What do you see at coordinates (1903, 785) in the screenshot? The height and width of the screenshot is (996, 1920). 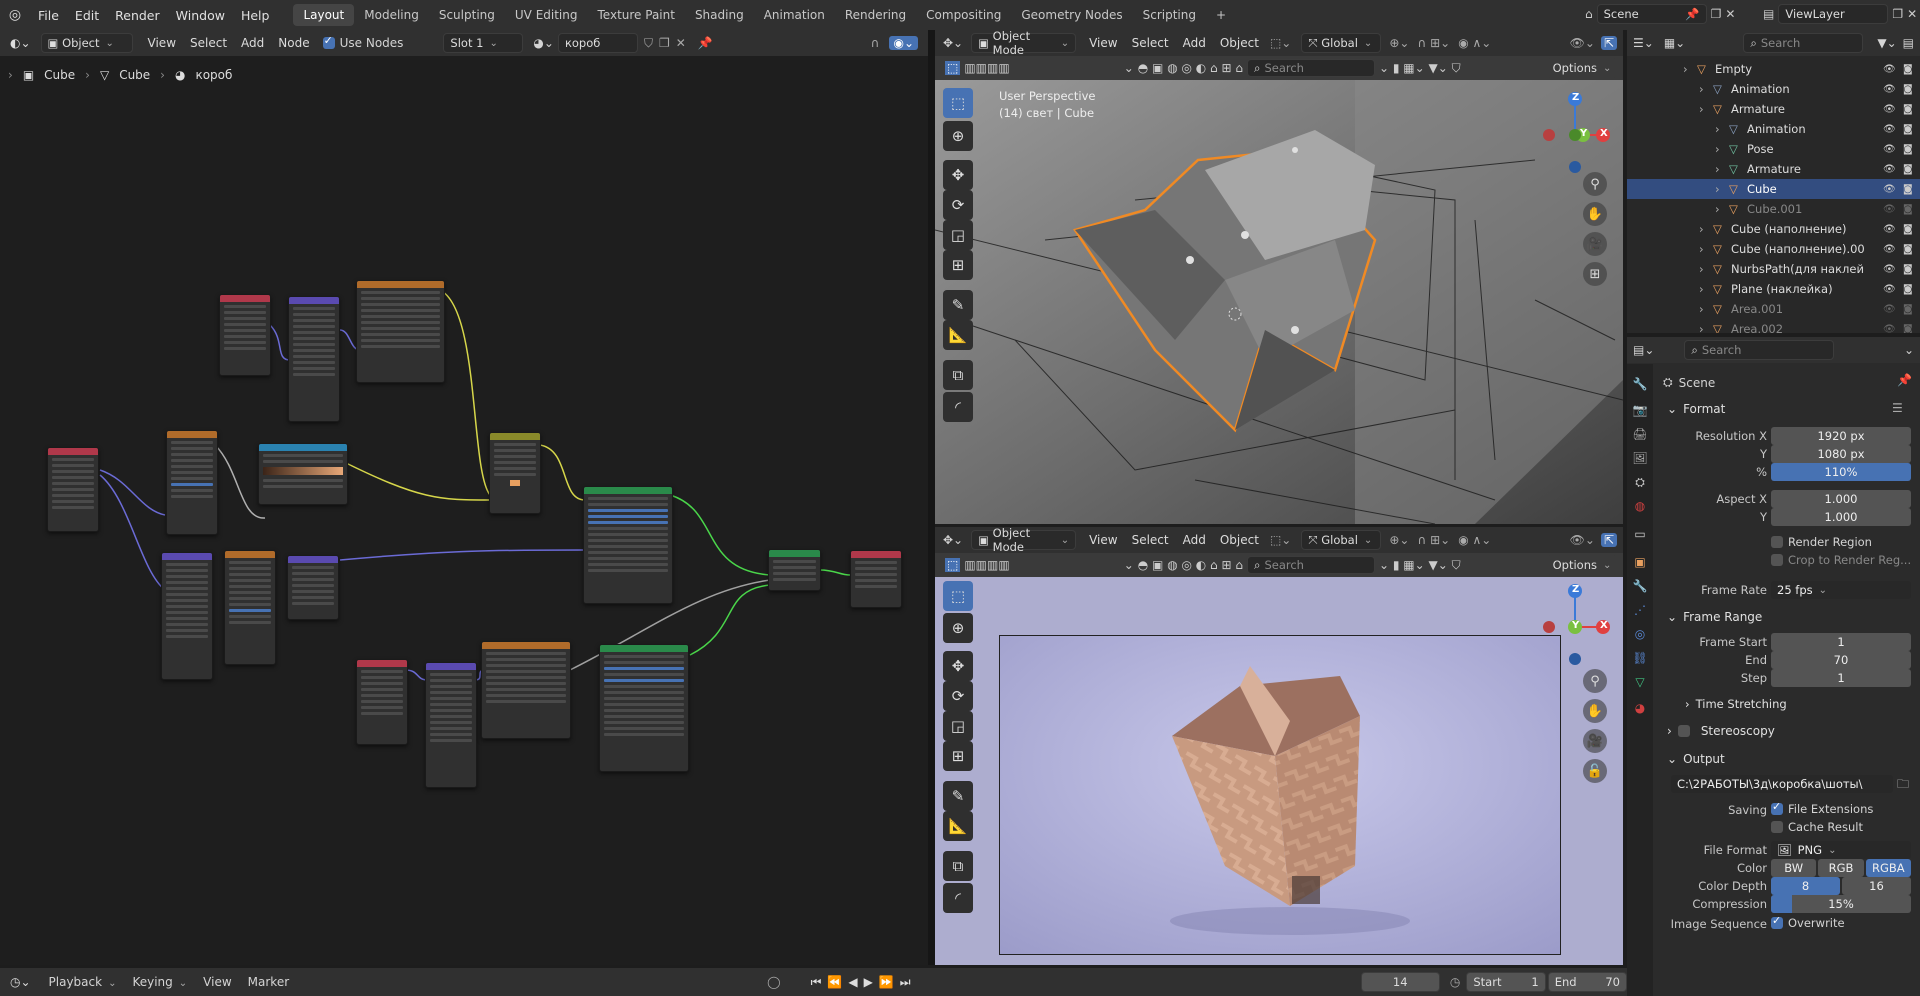 I see `folder-icon: 🗀` at bounding box center [1903, 785].